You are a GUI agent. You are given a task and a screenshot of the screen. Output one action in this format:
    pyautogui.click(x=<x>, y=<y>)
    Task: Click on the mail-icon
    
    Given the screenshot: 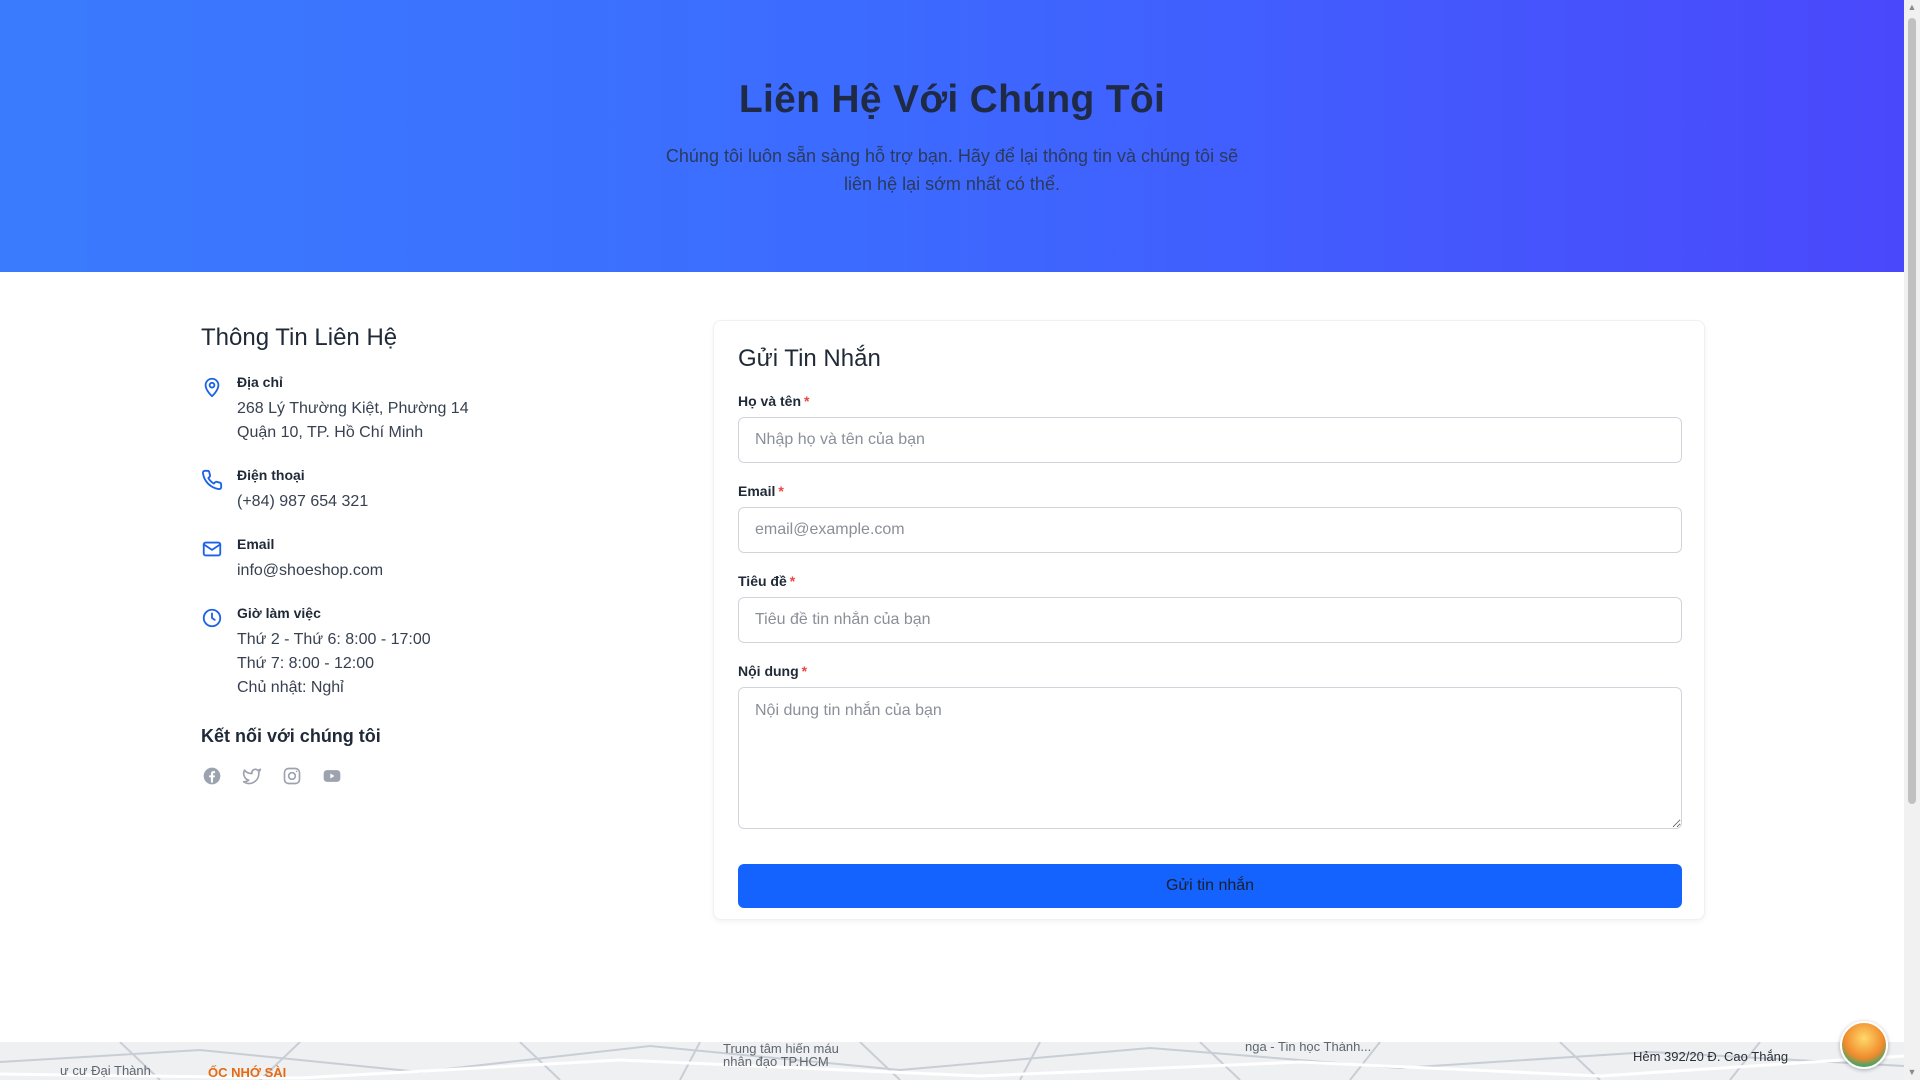 What is the action you would take?
    pyautogui.click(x=212, y=549)
    